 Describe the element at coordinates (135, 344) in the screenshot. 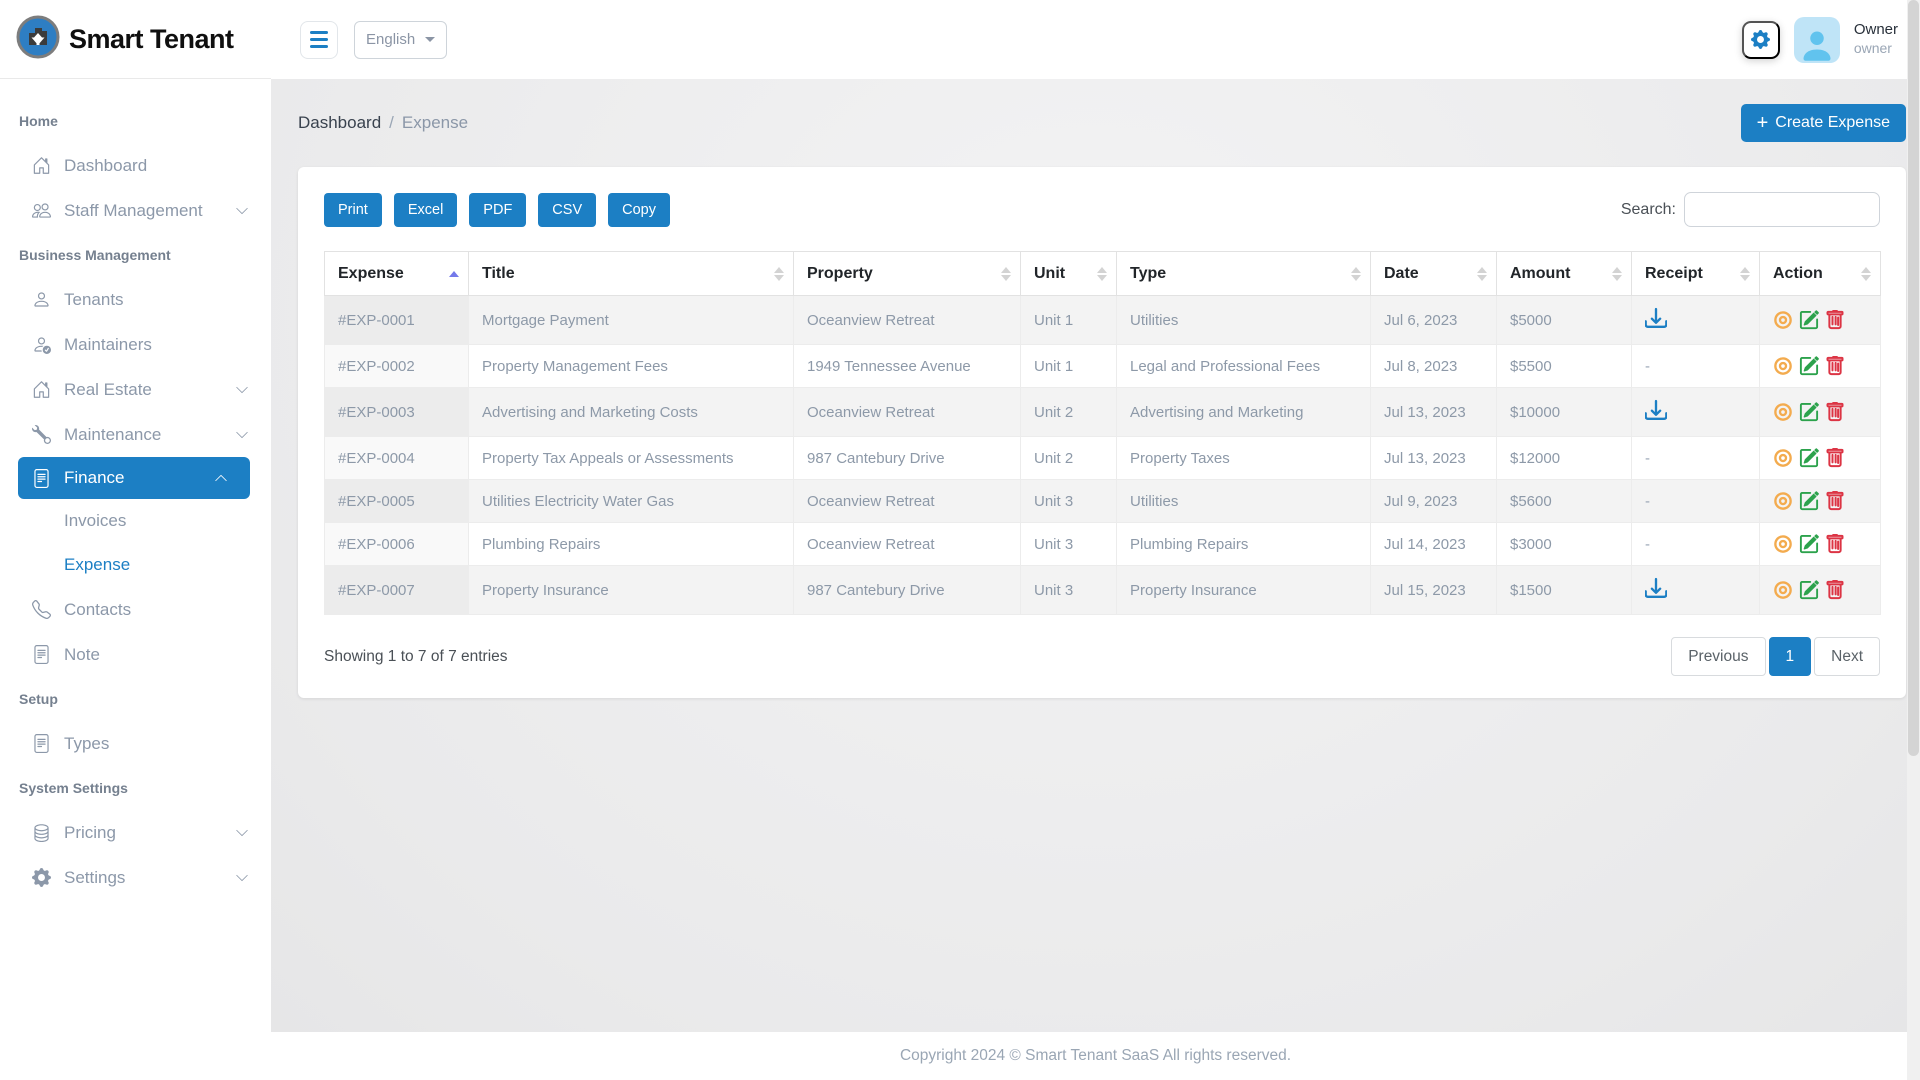

I see `sidebar-item-maintainers: Maintainers` at that location.